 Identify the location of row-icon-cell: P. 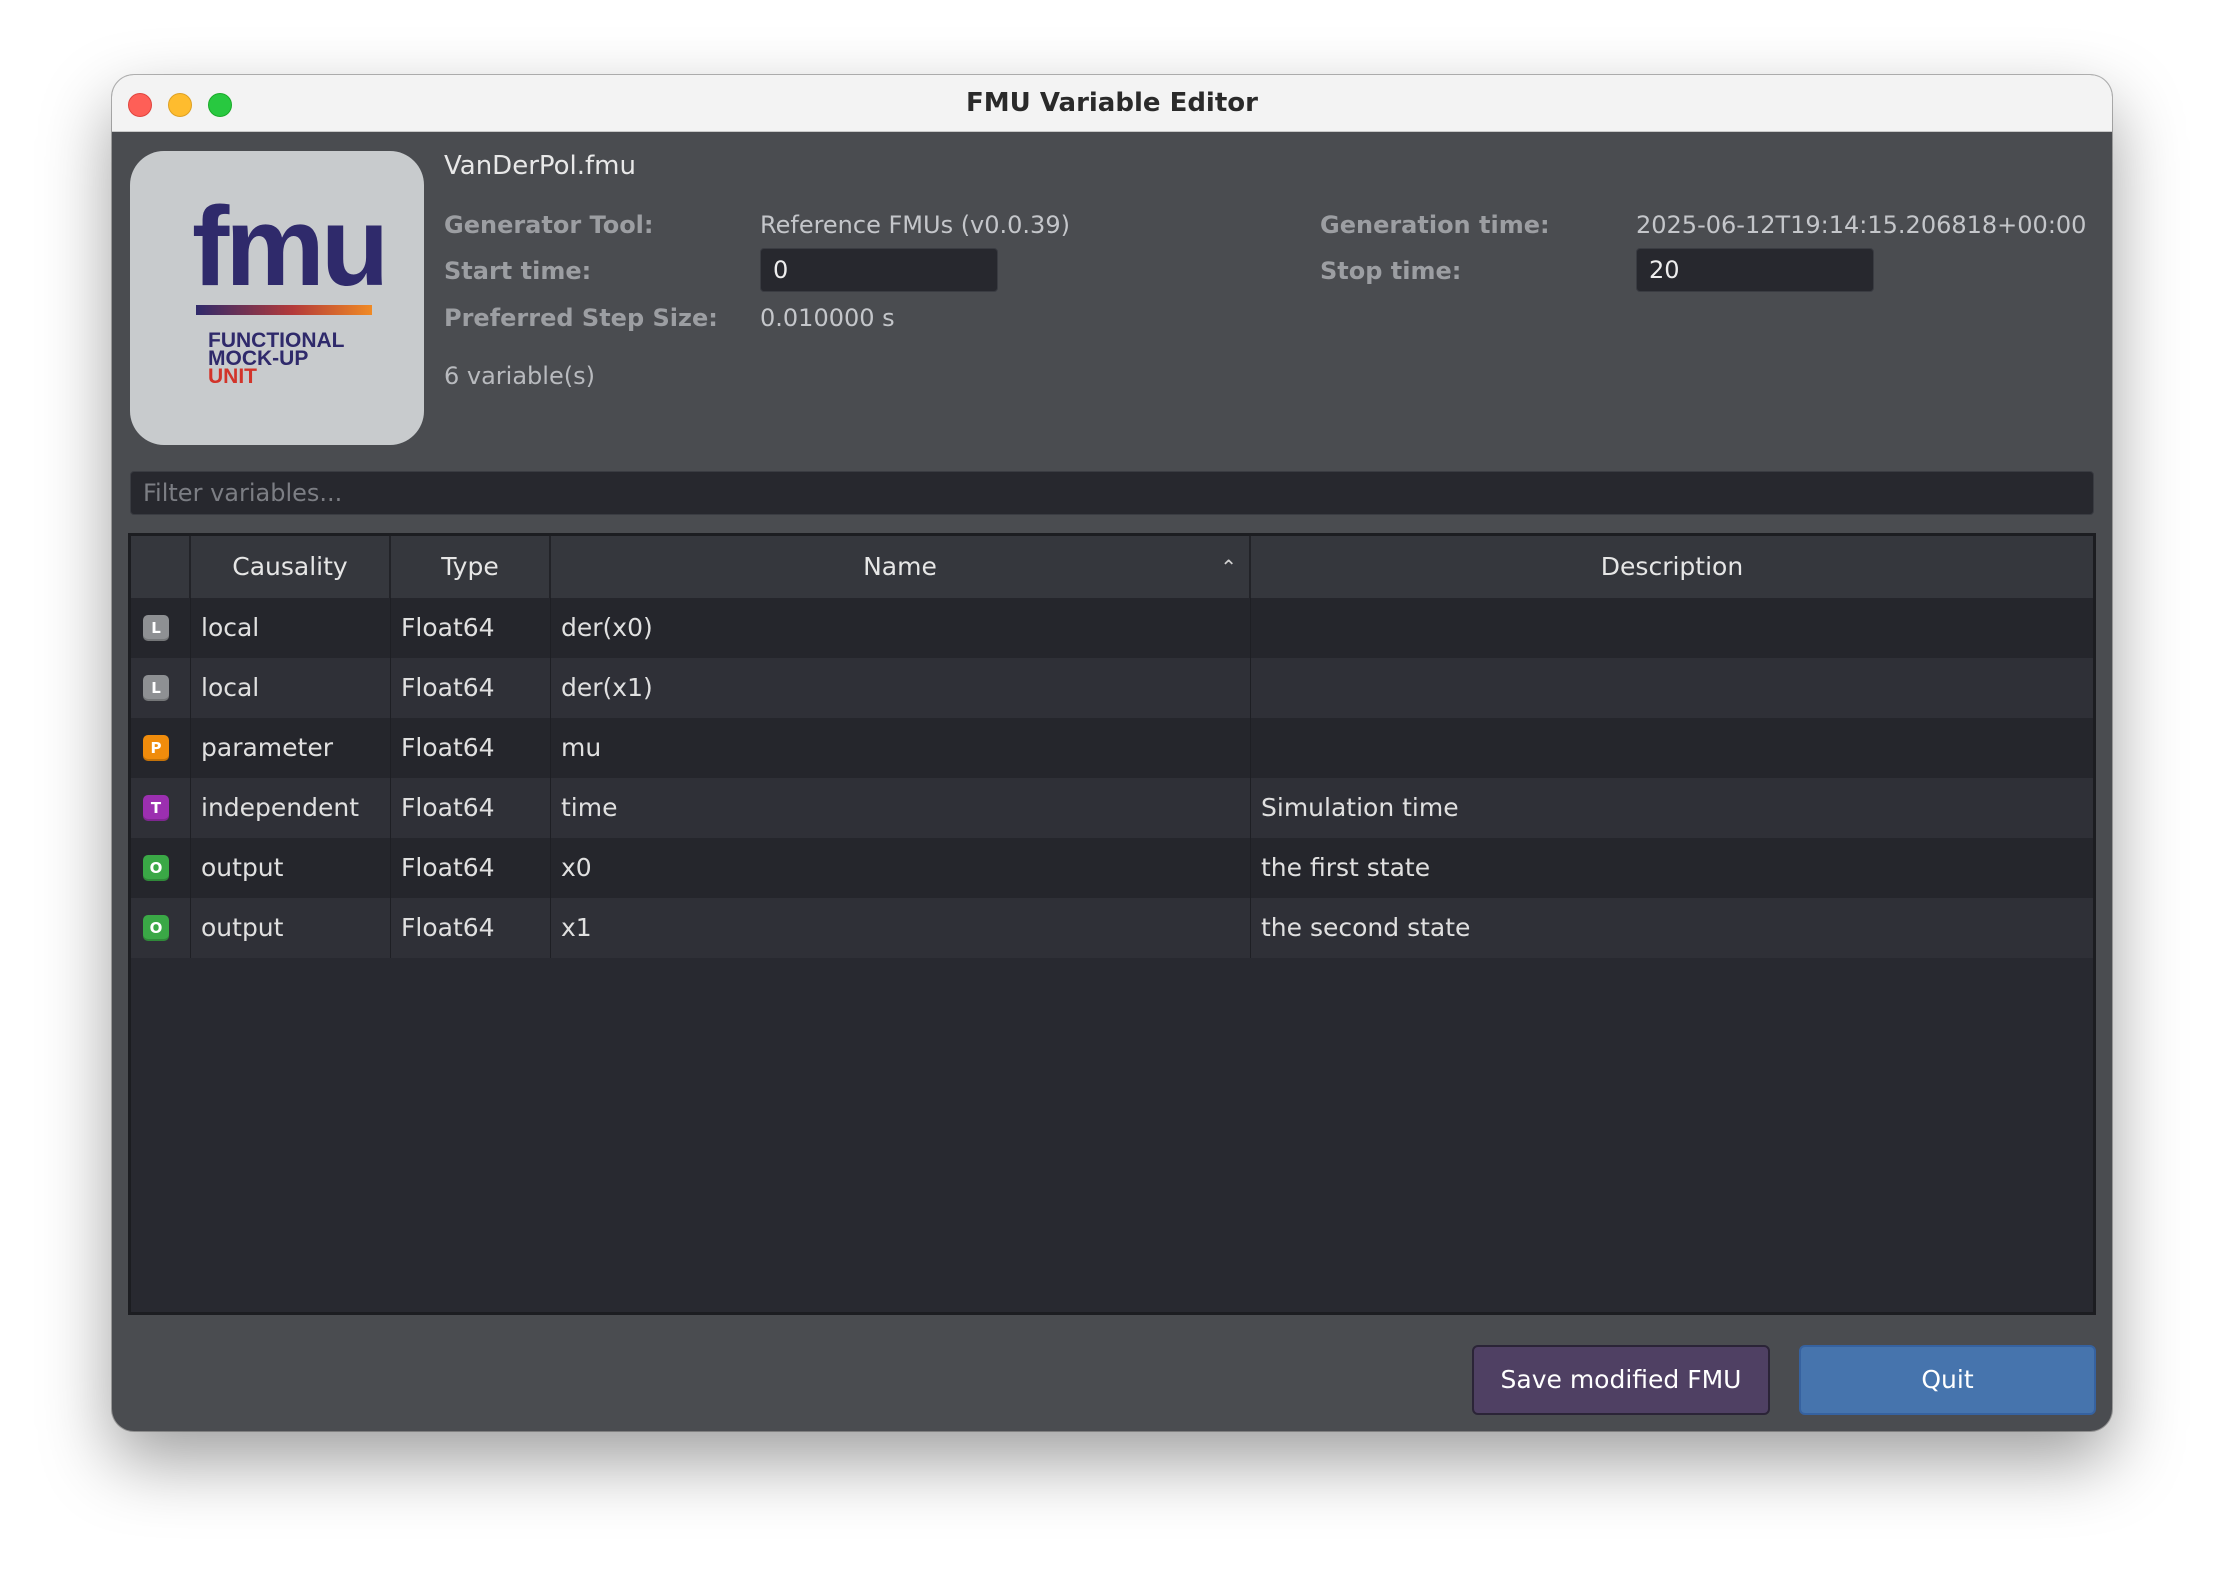
(161, 748).